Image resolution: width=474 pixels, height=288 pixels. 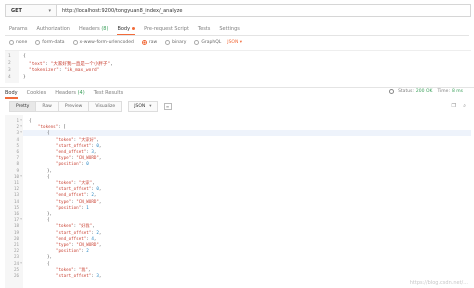 I want to click on body-type-binary: binary, so click(x=176, y=42).